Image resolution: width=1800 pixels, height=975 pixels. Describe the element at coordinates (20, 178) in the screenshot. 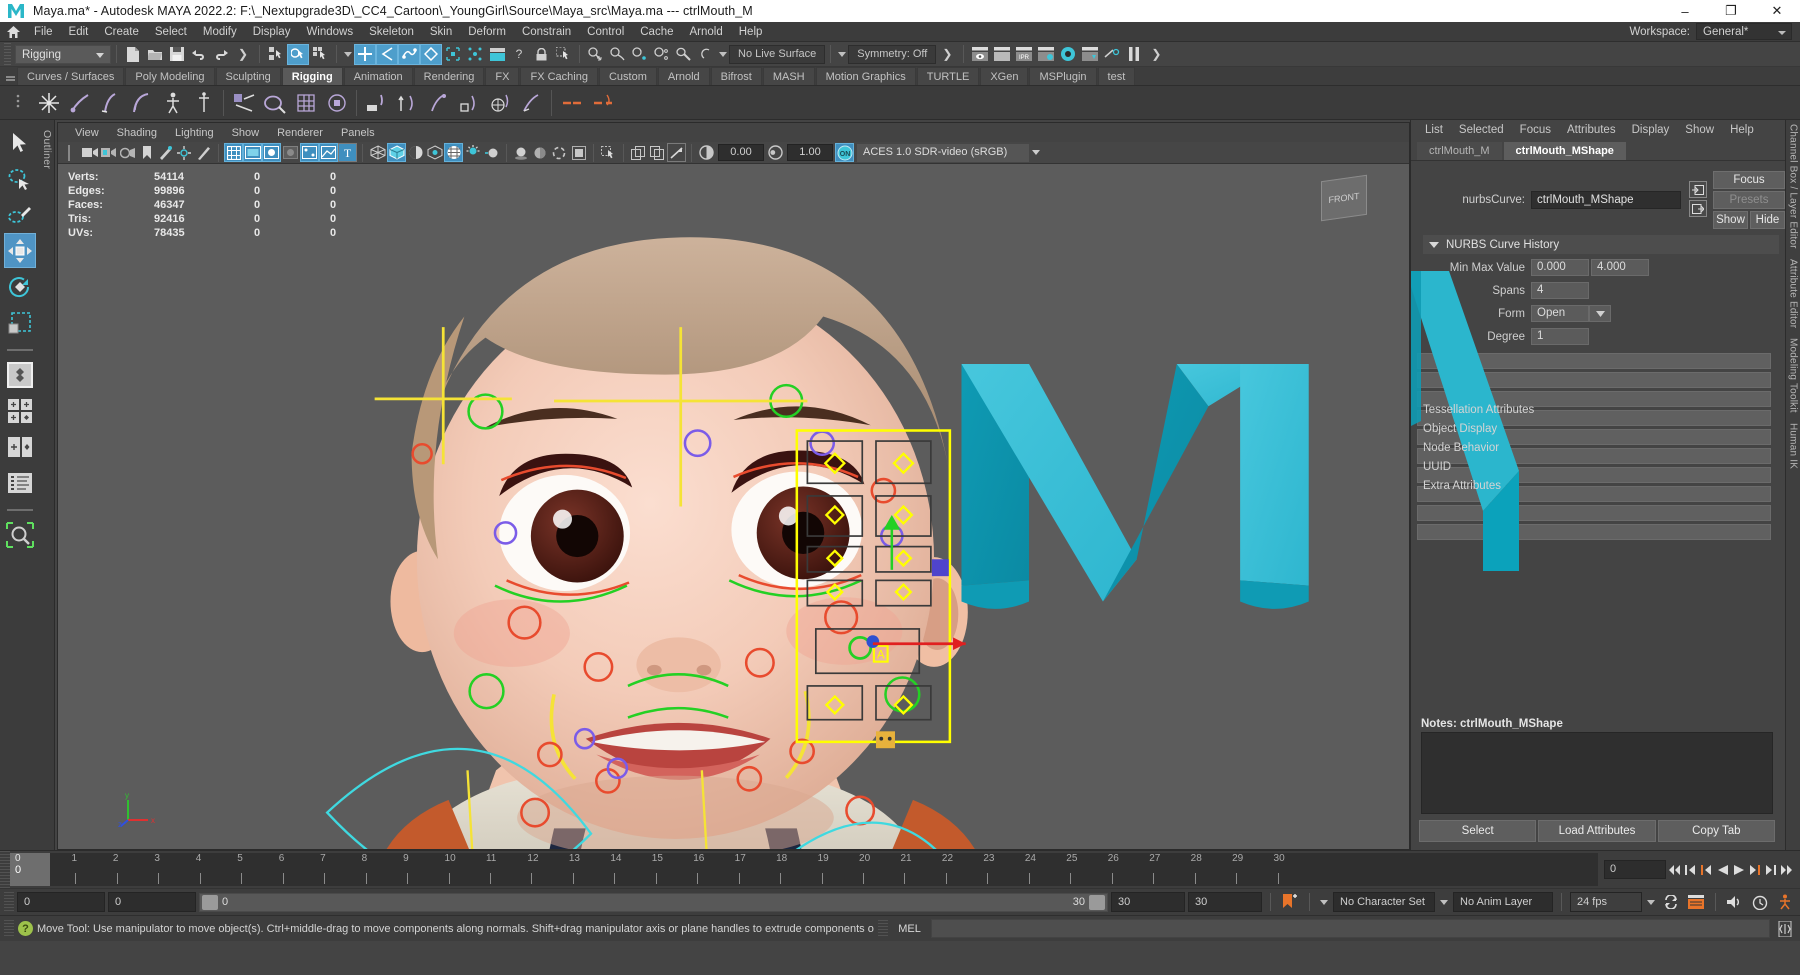

I see `lasso-tool-button` at that location.